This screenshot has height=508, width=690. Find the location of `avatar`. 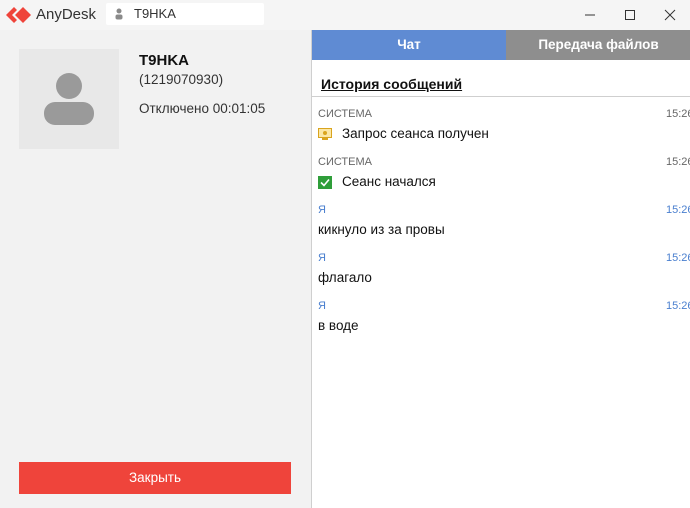

avatar is located at coordinates (69, 99).